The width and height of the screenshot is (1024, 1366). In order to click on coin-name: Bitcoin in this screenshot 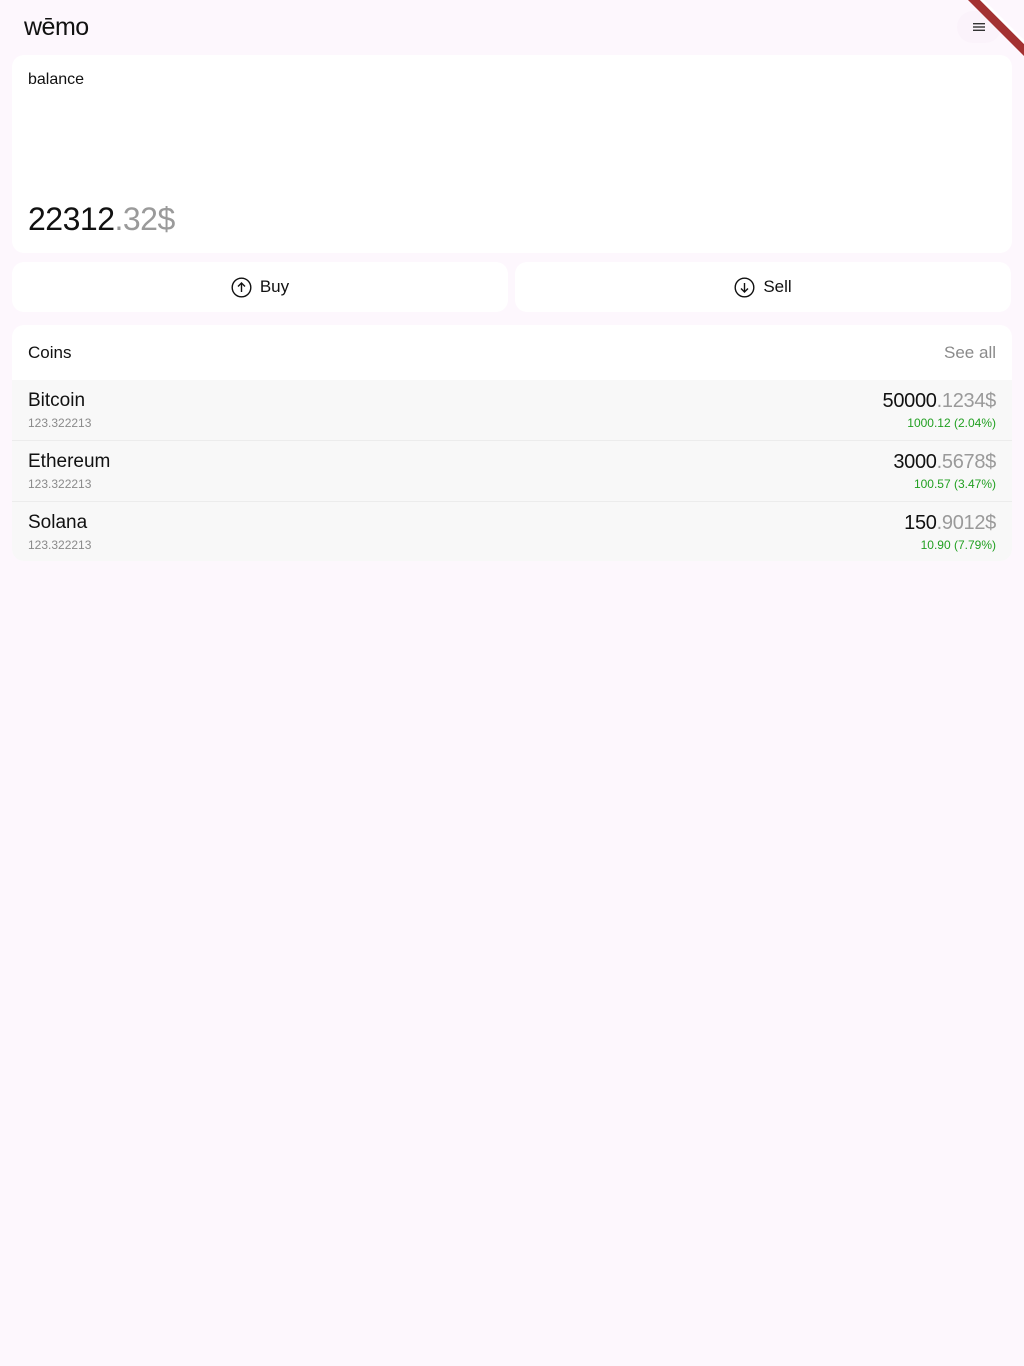, I will do `click(57, 400)`.